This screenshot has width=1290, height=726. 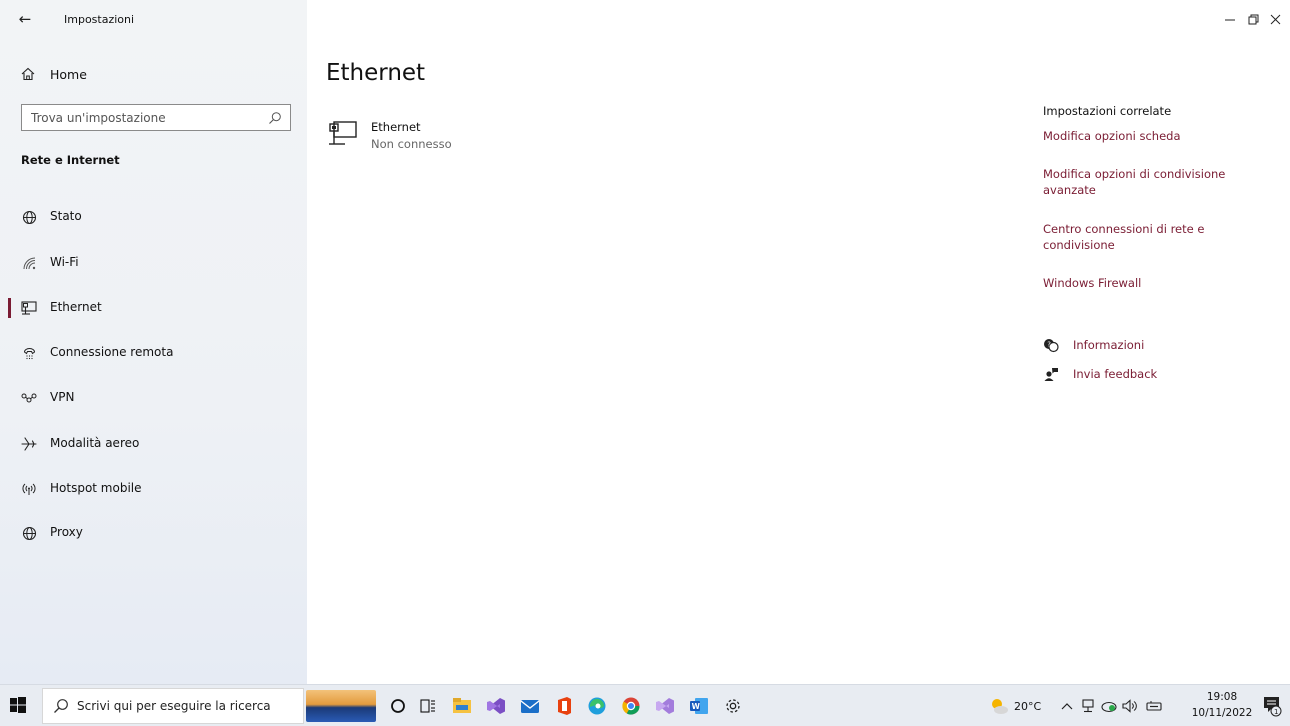 I want to click on visual-studio-code-icon, so click(x=665, y=706).